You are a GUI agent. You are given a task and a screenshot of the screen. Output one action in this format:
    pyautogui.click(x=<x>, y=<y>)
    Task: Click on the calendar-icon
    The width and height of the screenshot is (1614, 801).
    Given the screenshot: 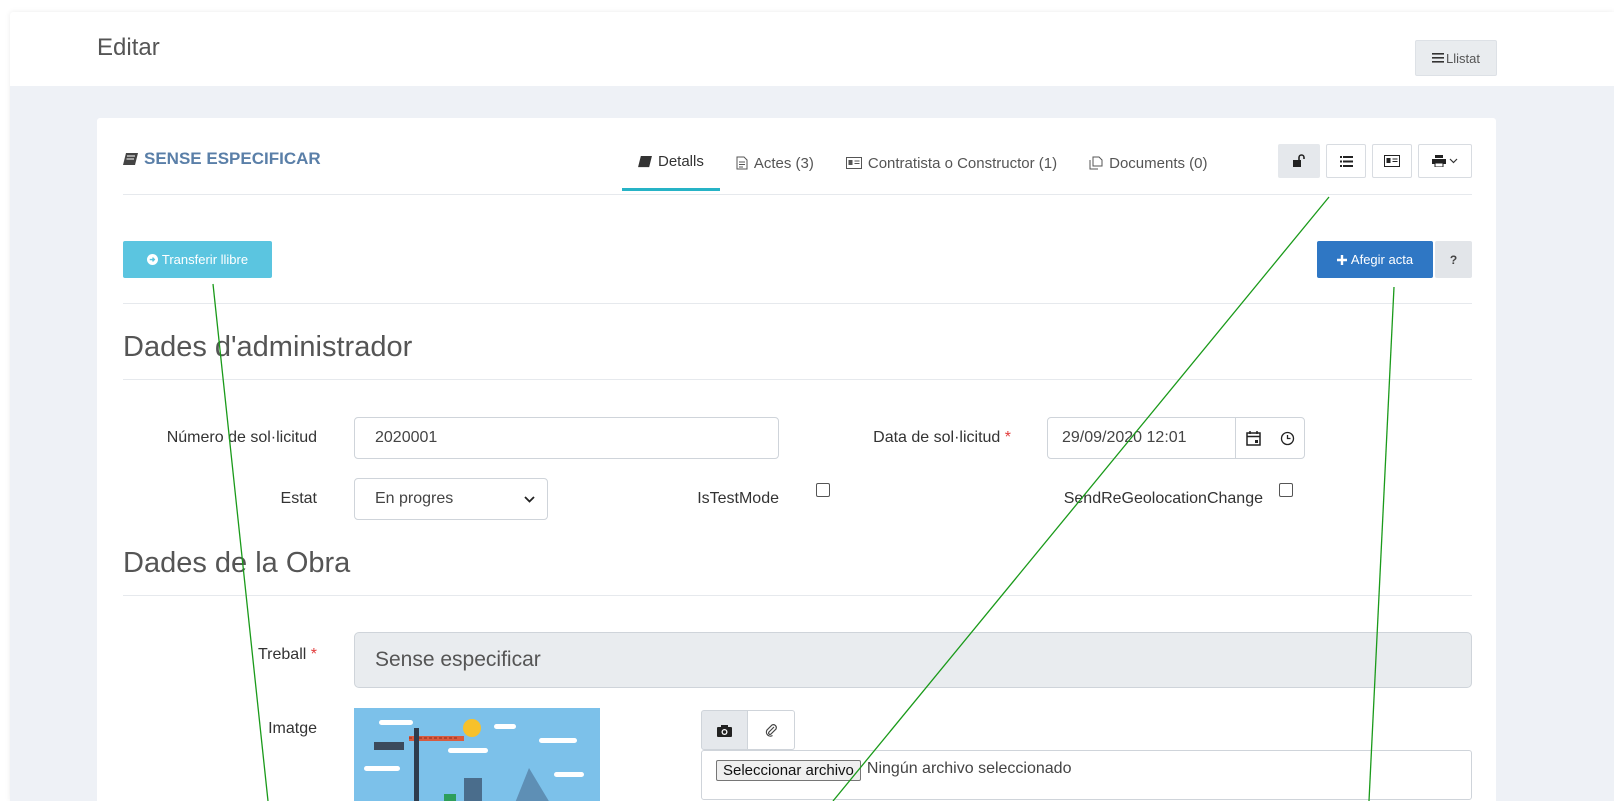 What is the action you would take?
    pyautogui.click(x=1253, y=438)
    